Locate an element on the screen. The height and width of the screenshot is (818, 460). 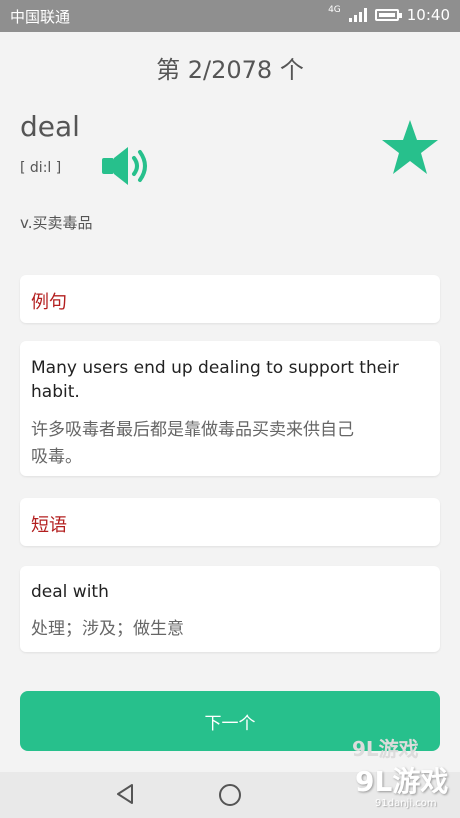
carrier-name: 中国联通 is located at coordinates (40, 17).